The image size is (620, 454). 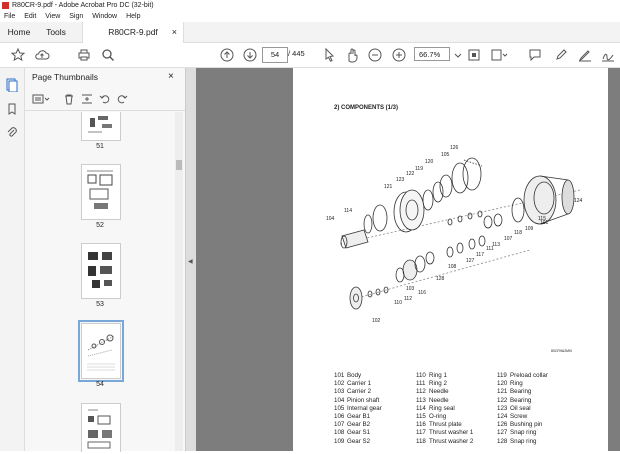 What do you see at coordinates (133, 16) in the screenshot?
I see `menu-help: Help` at bounding box center [133, 16].